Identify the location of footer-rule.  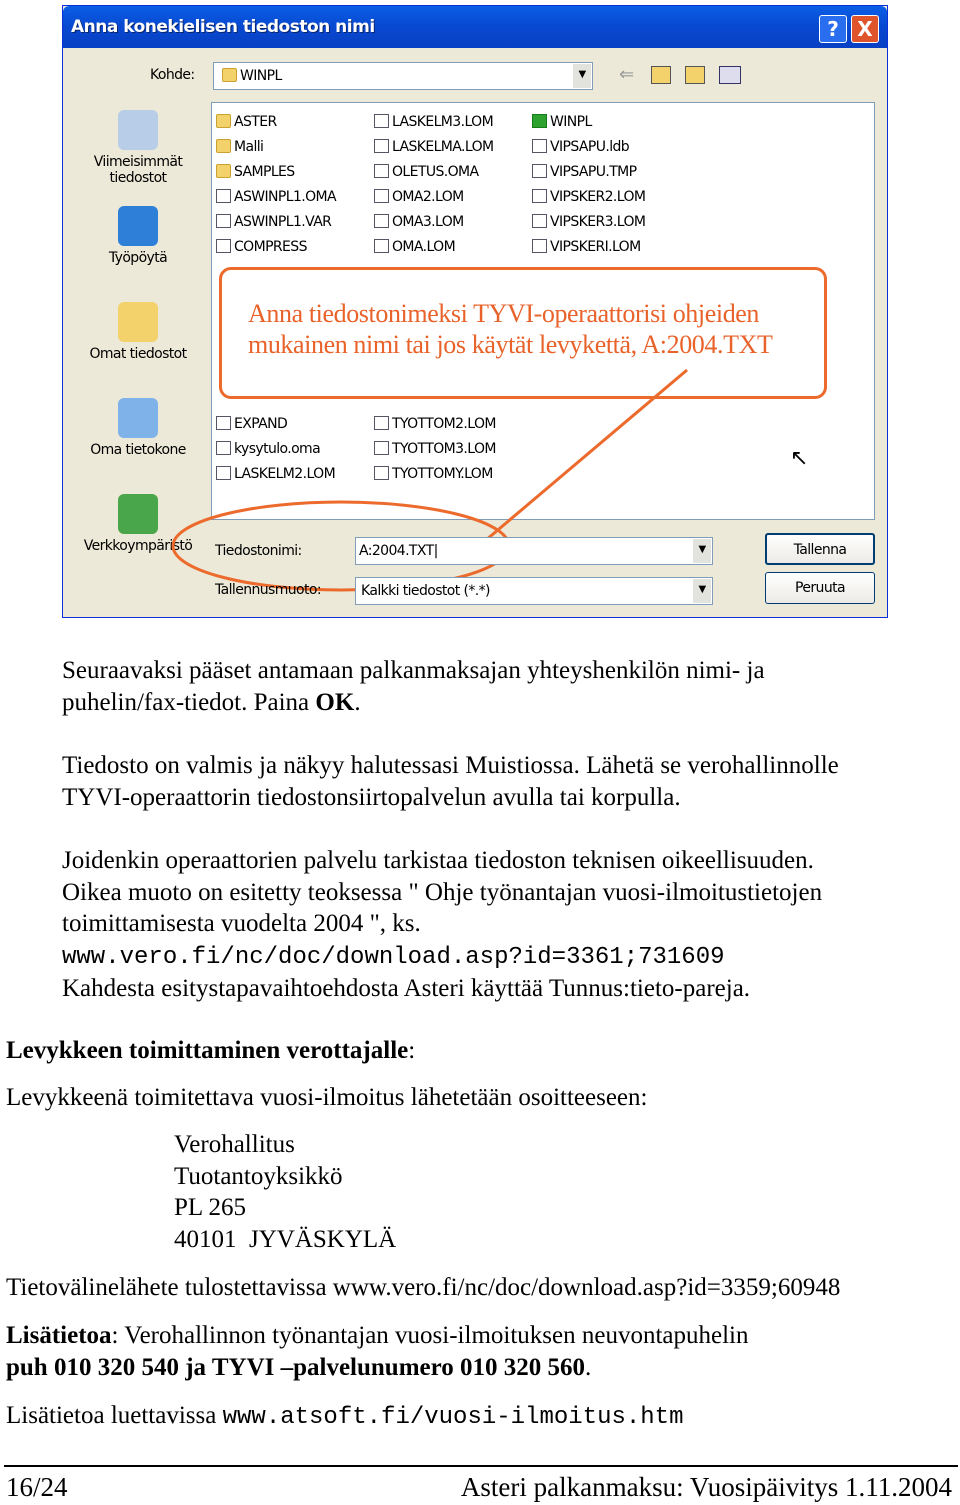
(481, 1466).